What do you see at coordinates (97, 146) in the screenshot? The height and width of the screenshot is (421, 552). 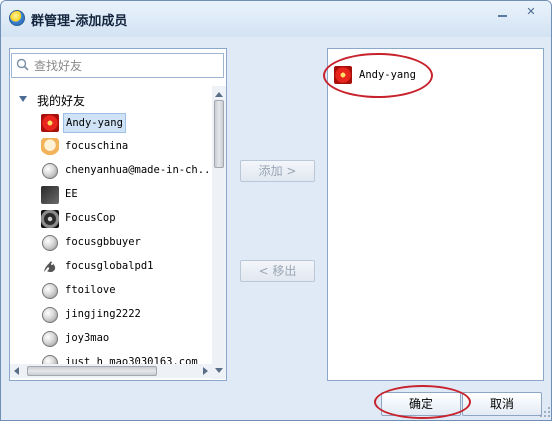 I see `friend-name: focuschina` at bounding box center [97, 146].